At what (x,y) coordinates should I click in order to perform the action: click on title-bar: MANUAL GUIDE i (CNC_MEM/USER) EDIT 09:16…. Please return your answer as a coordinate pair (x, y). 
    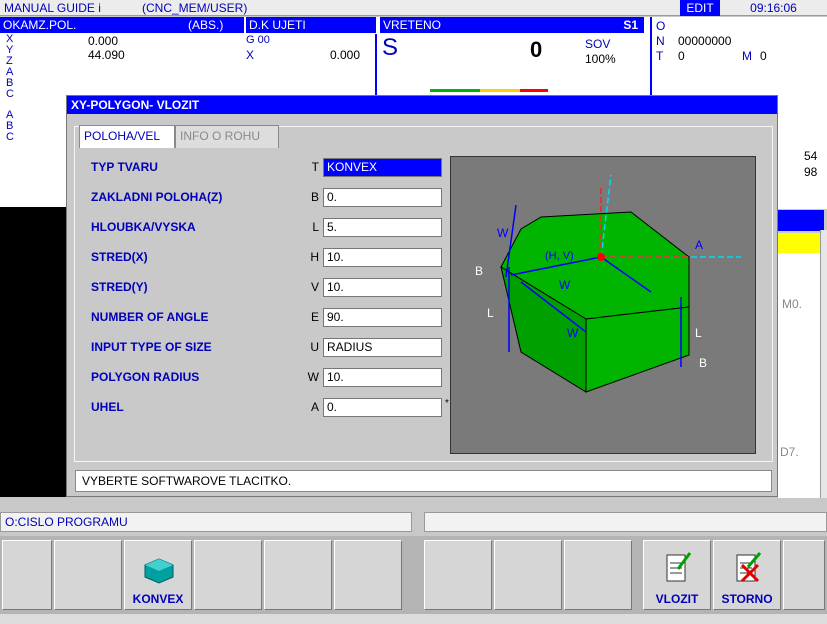
    Looking at the image, I should click on (413, 8).